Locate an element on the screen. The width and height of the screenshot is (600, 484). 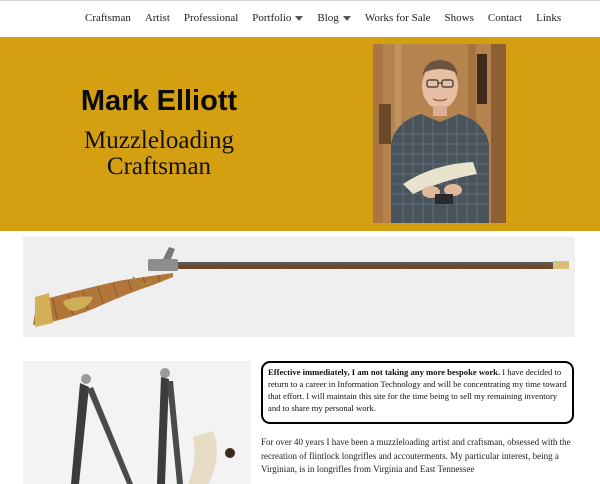
nav-item-label: Links is located at coordinates (549, 18).